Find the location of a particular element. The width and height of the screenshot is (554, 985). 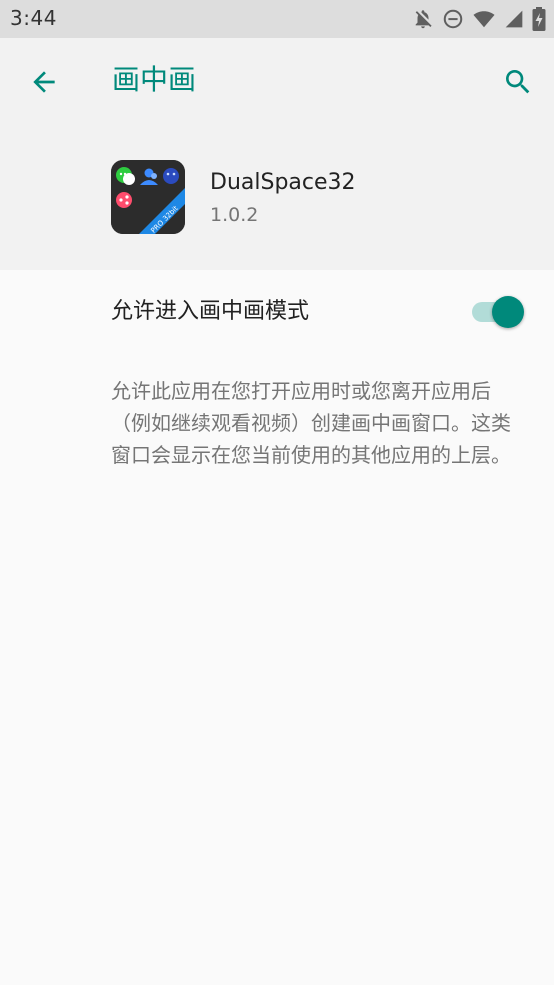

back-button is located at coordinates (44, 82).